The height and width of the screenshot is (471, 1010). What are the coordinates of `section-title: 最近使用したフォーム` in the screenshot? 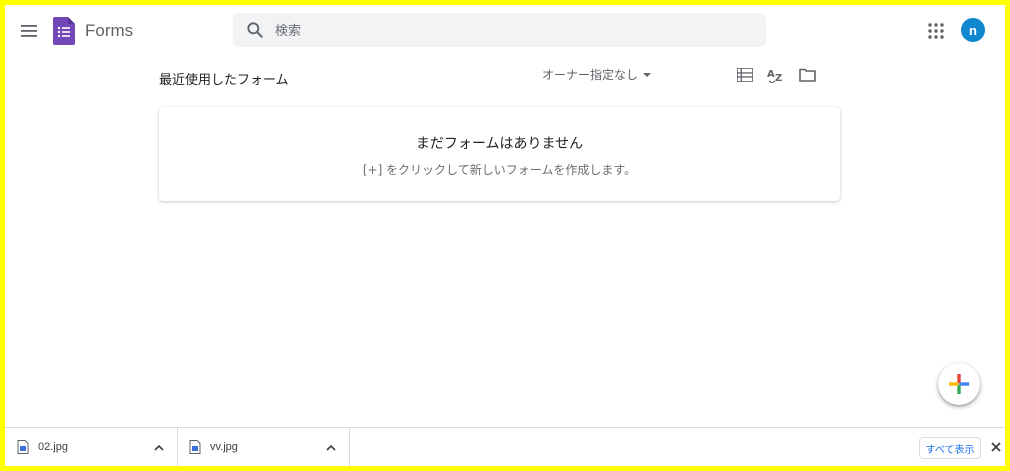 It's located at (224, 80).